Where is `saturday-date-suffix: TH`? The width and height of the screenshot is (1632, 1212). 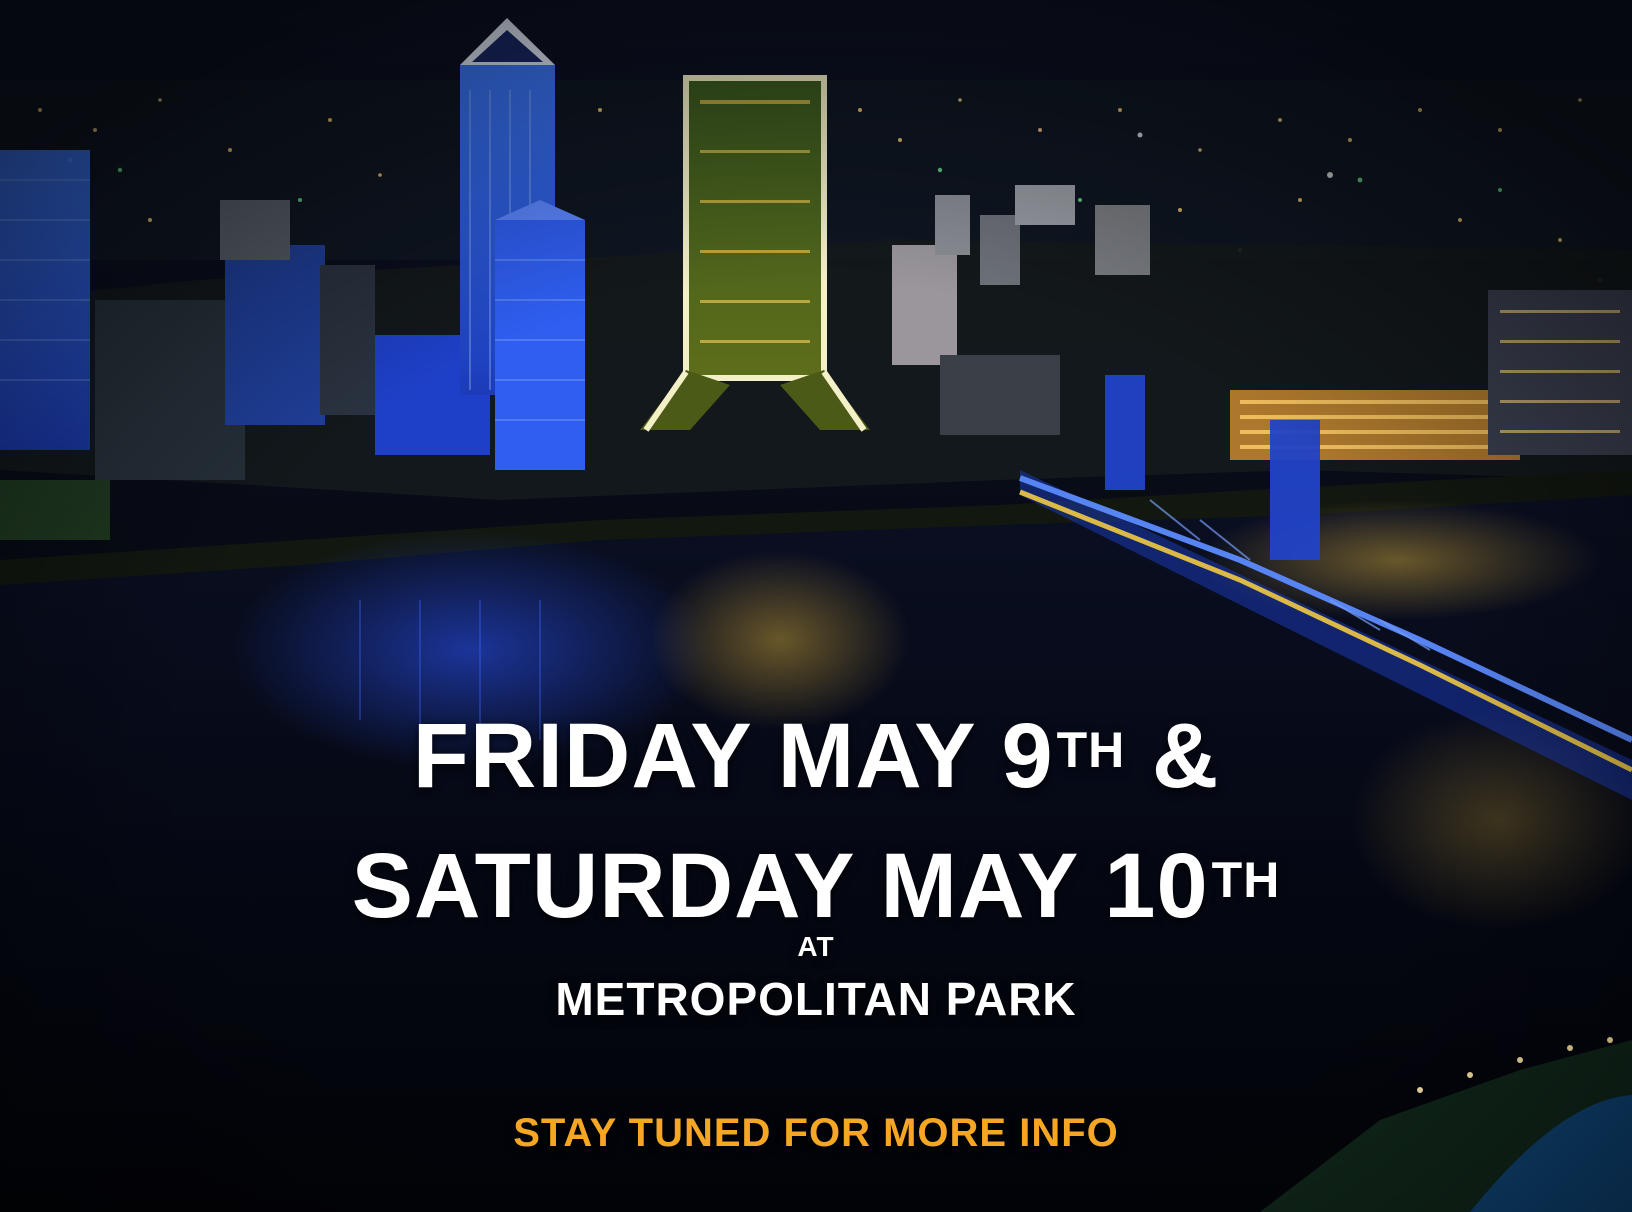
saturday-date-suffix: TH is located at coordinates (1246, 880).